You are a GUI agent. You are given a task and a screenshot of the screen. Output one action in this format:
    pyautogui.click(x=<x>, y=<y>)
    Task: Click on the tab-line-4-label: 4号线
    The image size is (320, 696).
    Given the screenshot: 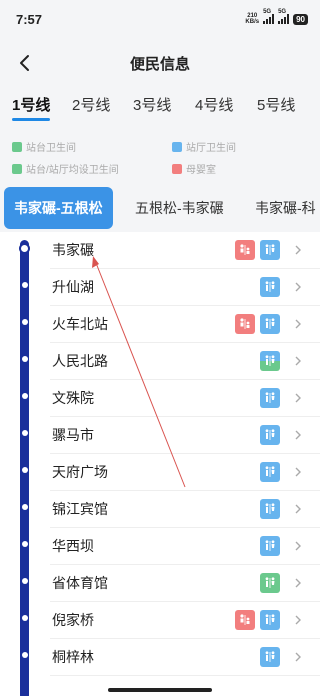 What is the action you would take?
    pyautogui.click(x=214, y=105)
    